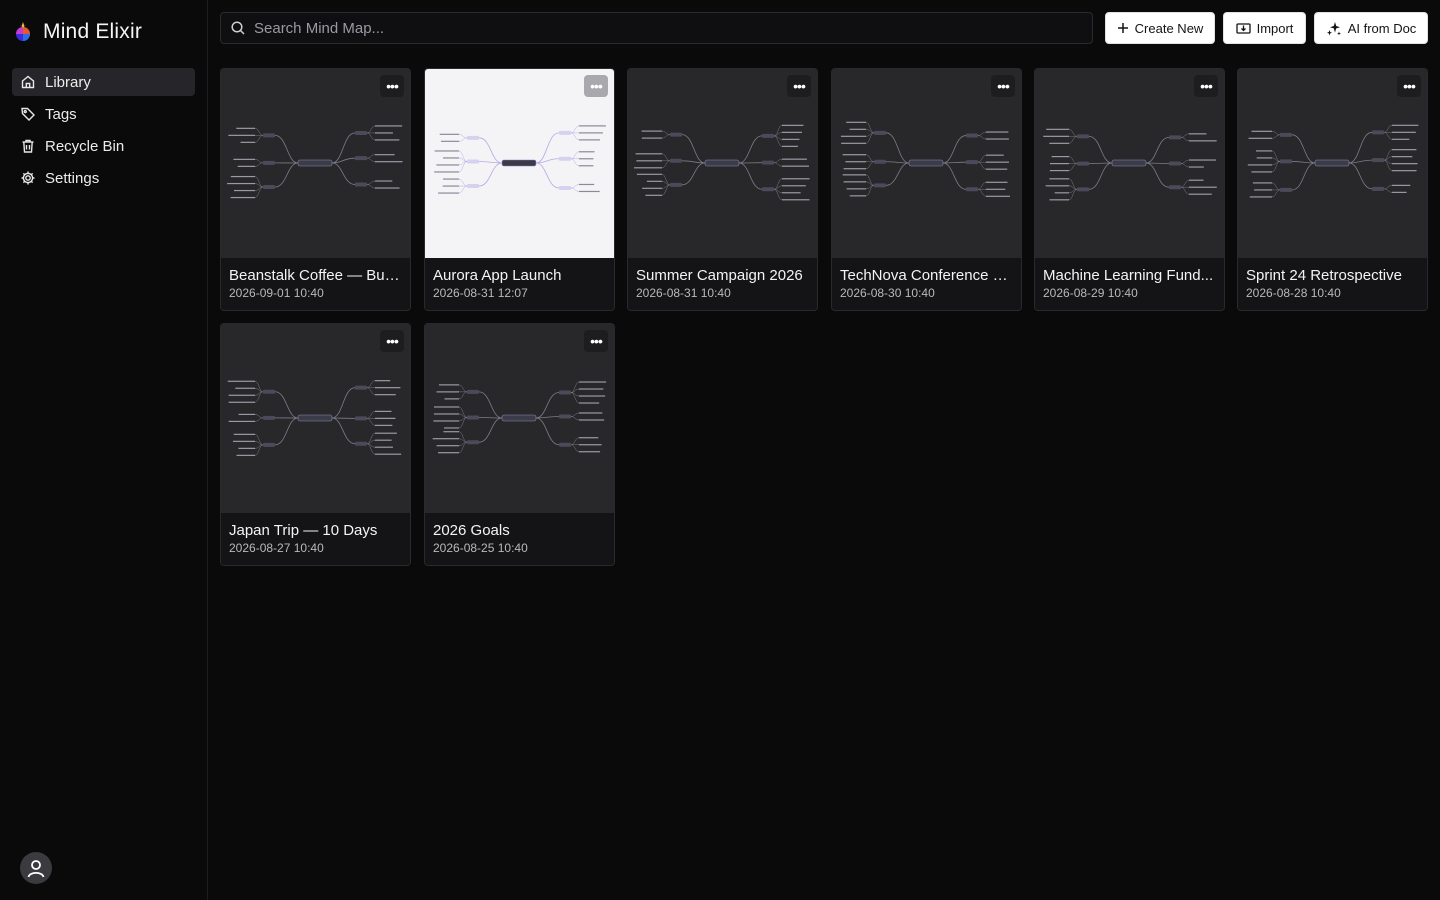 This screenshot has height=900, width=1440. Describe the element at coordinates (103, 114) in the screenshot. I see `sidebar-item-tags: Tags` at that location.